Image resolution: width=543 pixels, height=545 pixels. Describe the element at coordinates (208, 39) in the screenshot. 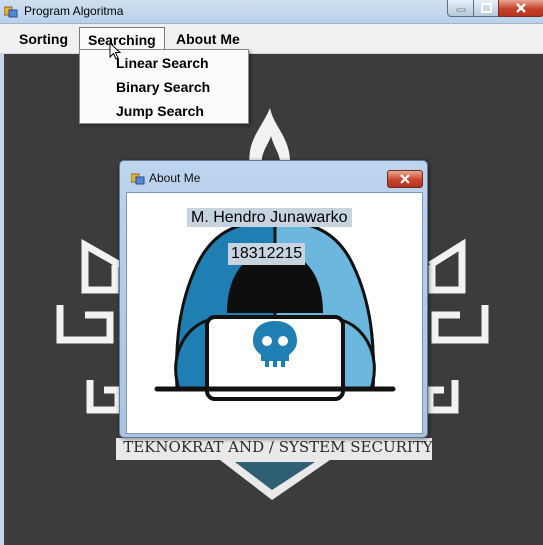

I see `menu-about-me: About Me` at that location.